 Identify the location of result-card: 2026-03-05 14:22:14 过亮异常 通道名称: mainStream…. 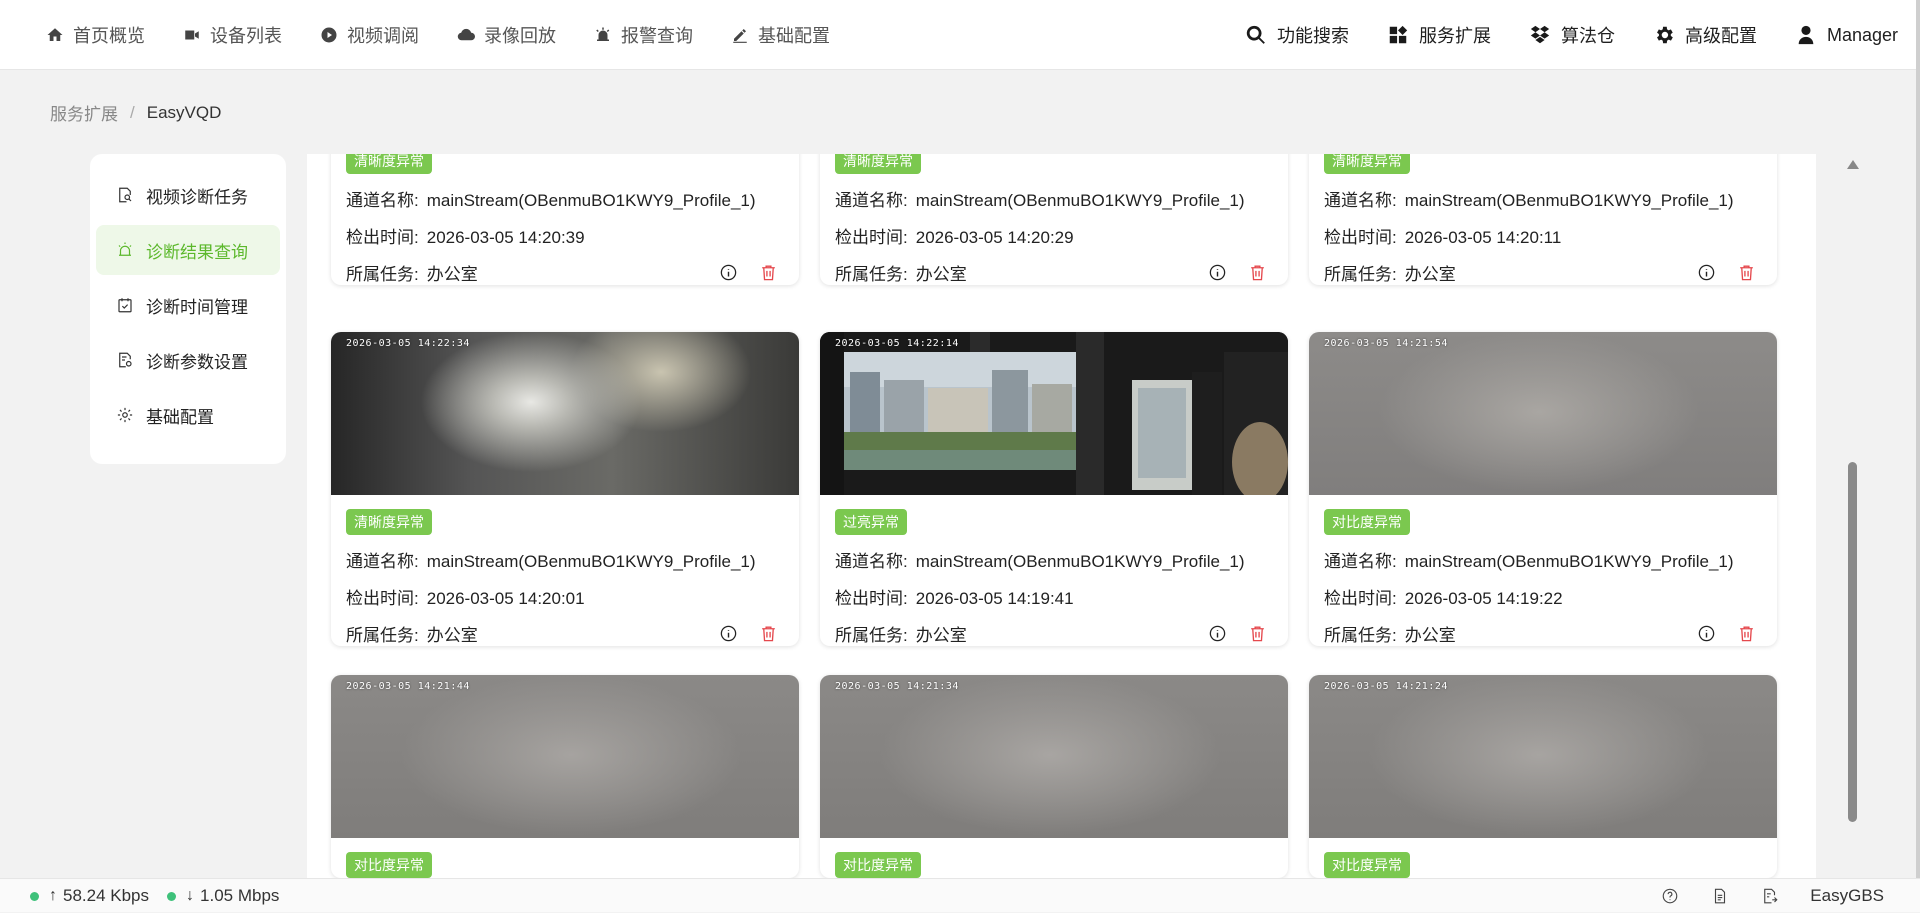
(1054, 489).